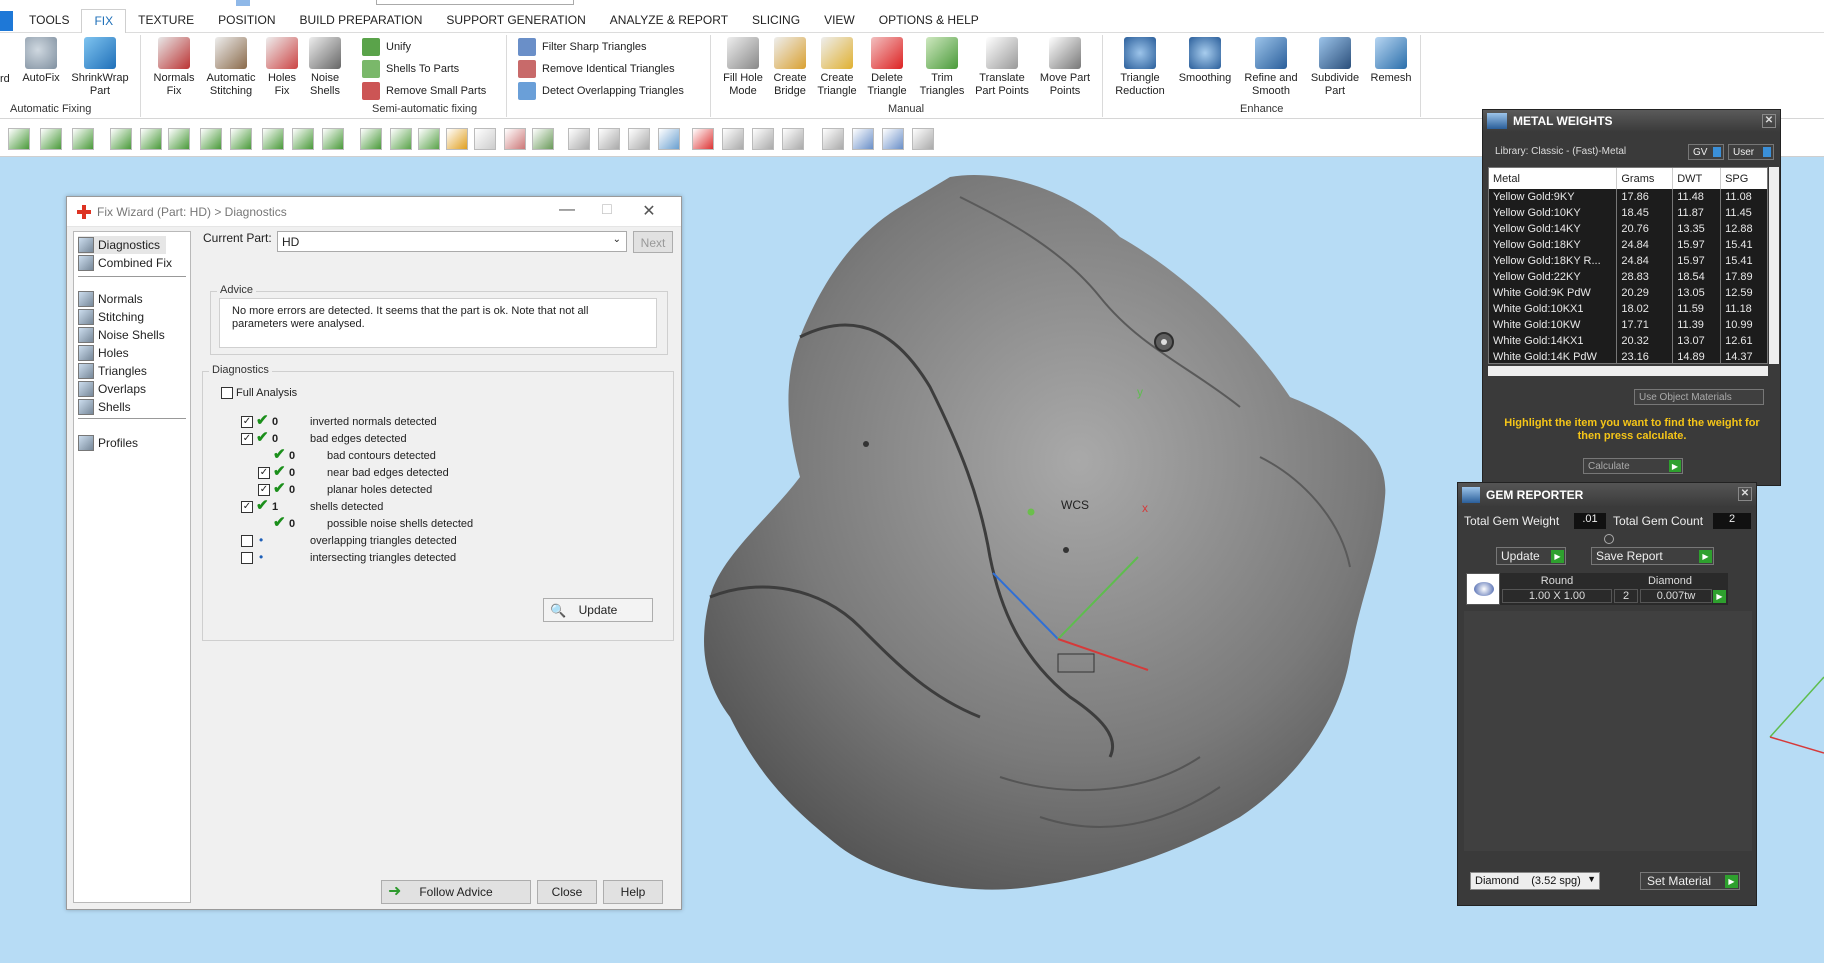  I want to click on menu-tab-view: VIEW, so click(839, 21).